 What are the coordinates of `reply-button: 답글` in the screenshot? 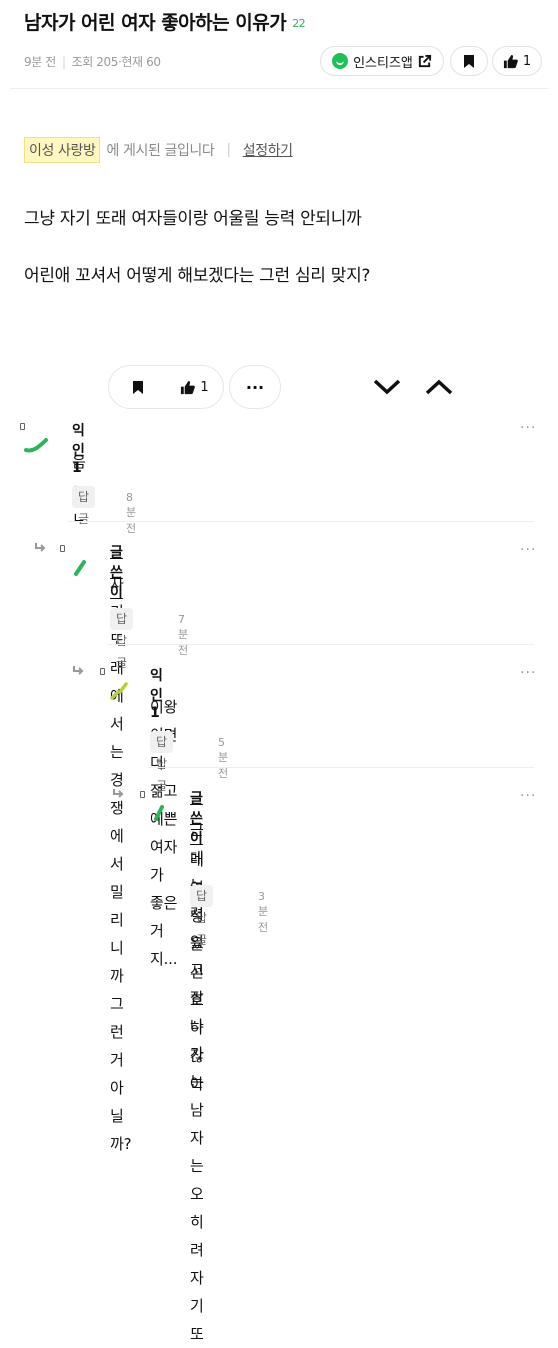 It's located at (84, 506).